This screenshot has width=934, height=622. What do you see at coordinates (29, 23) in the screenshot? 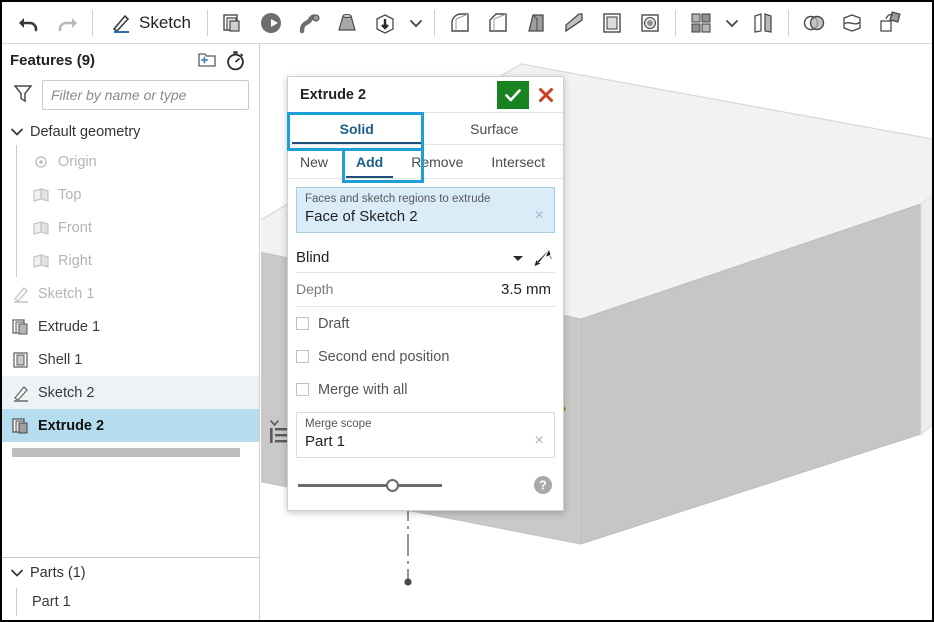
I see `undo-button` at bounding box center [29, 23].